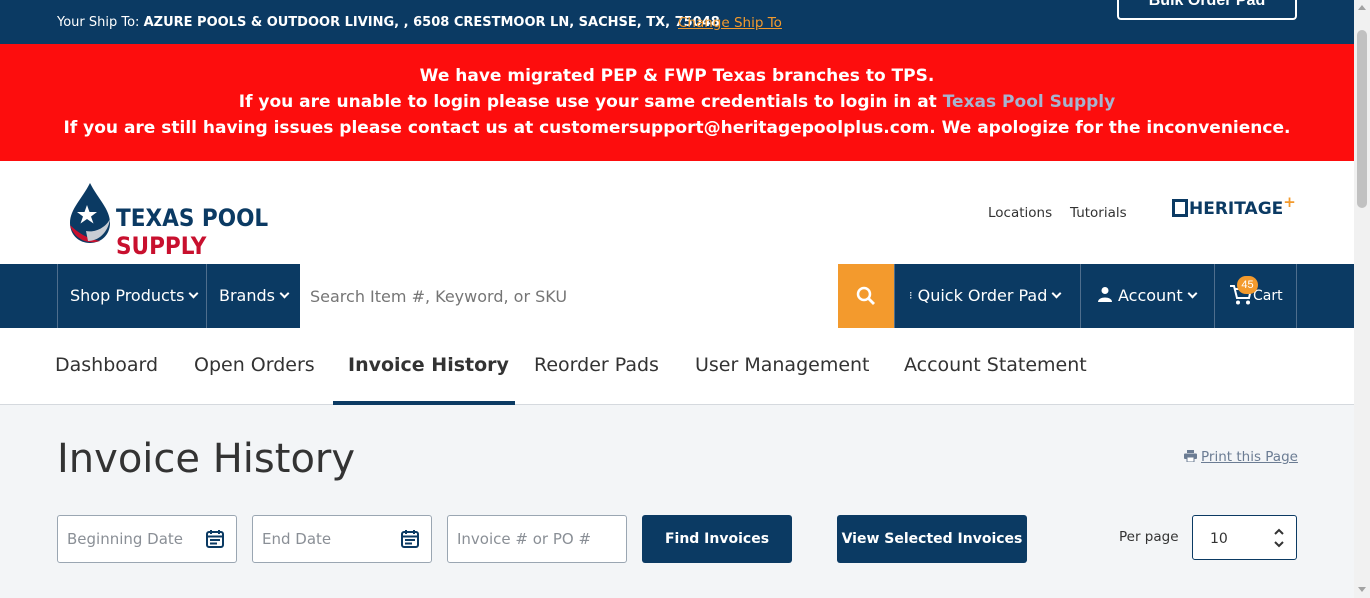  I want to click on texas-pool-supply-logo: TEXAS POOL SUPPLY, so click(196, 220).